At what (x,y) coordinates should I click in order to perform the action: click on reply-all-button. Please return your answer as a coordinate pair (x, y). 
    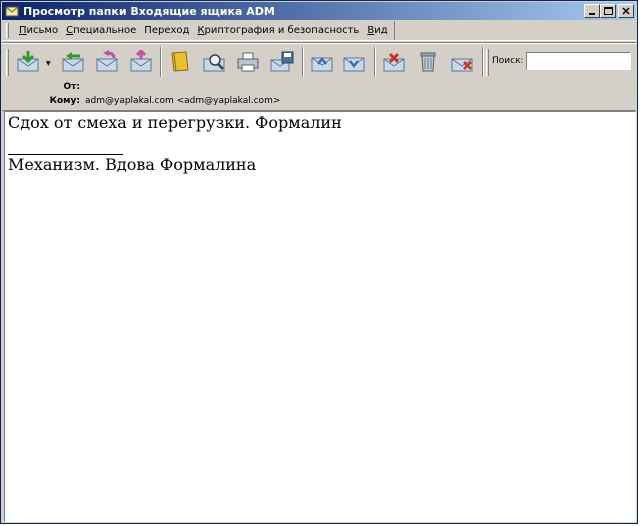
    Looking at the image, I should click on (107, 62).